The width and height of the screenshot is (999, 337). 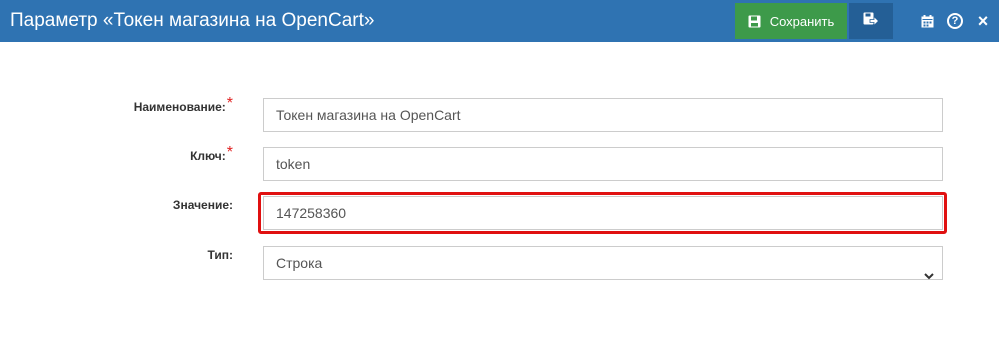 What do you see at coordinates (955, 21) in the screenshot?
I see `help-icon: ?` at bounding box center [955, 21].